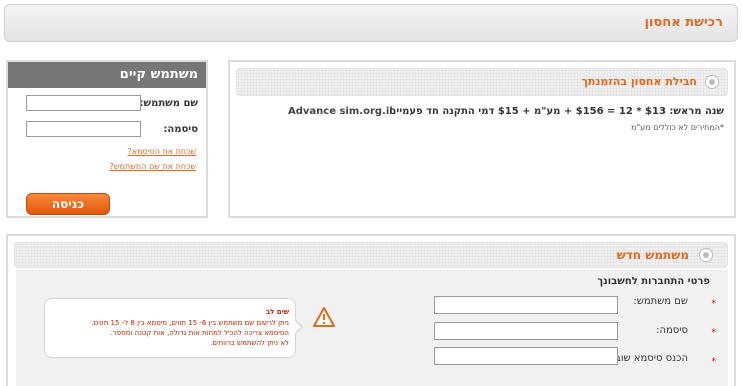 The width and height of the screenshot is (742, 386). What do you see at coordinates (482, 82) in the screenshot?
I see `plan-header: חבילת אחסון בהזמנתך` at bounding box center [482, 82].